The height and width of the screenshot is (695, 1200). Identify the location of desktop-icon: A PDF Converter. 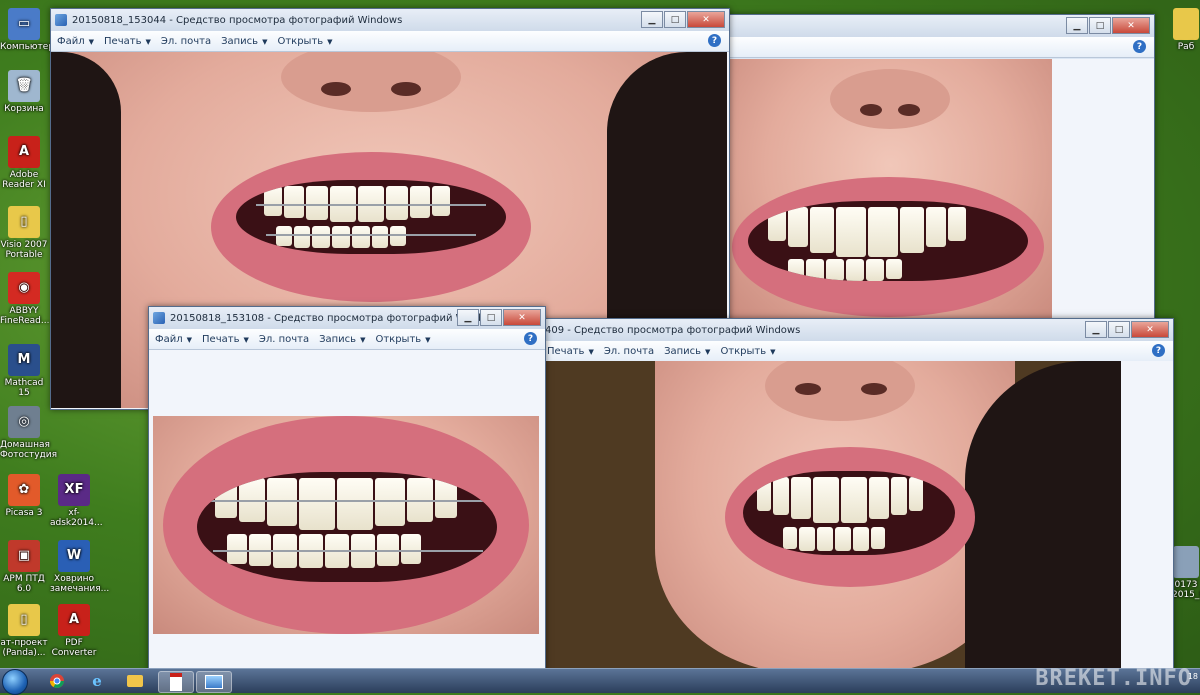
(74, 631).